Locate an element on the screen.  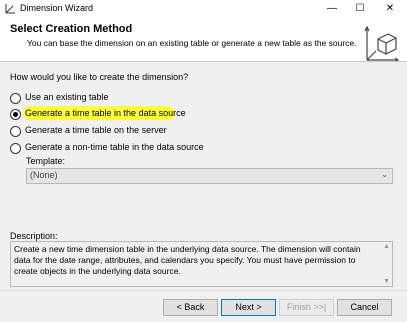
description-scrollbar: ▲ ▼ is located at coordinates (386, 264).